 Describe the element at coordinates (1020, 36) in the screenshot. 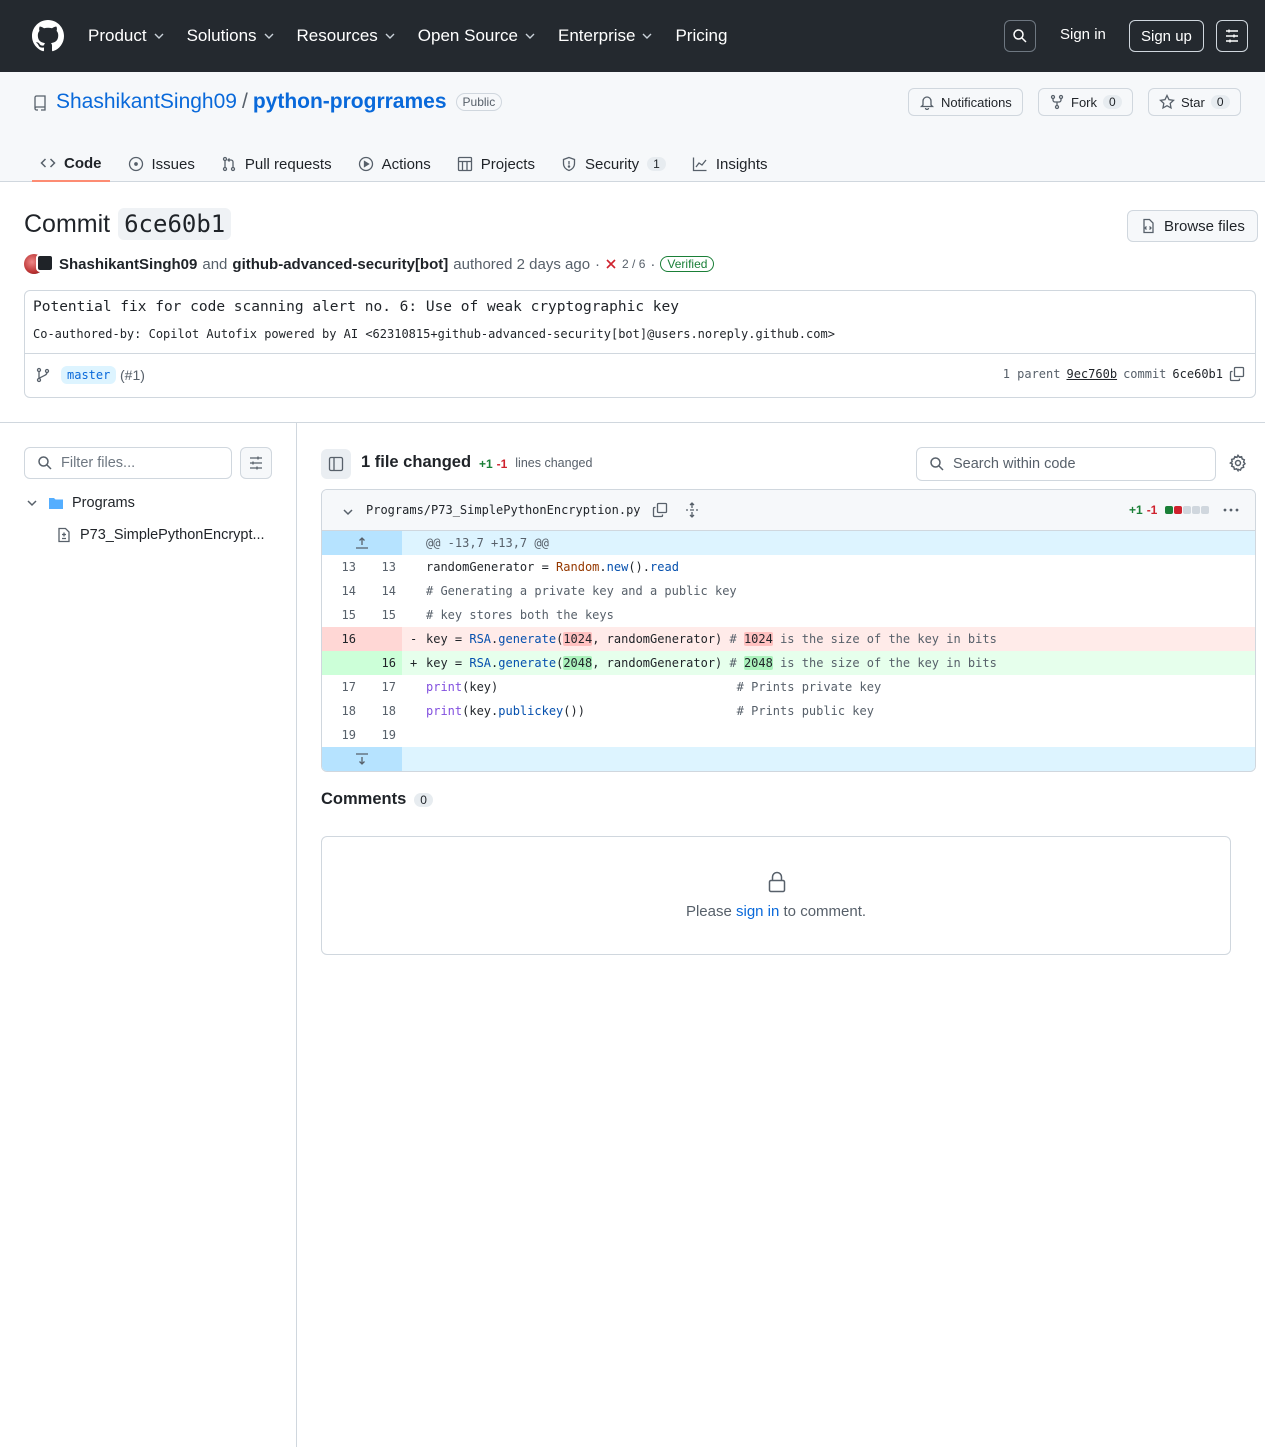

I see `search-button` at that location.